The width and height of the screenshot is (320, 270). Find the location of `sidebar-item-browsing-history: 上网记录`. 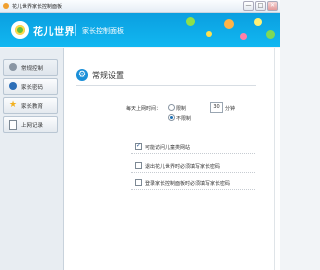

sidebar-item-browsing-history: 上网记录 is located at coordinates (30, 124).